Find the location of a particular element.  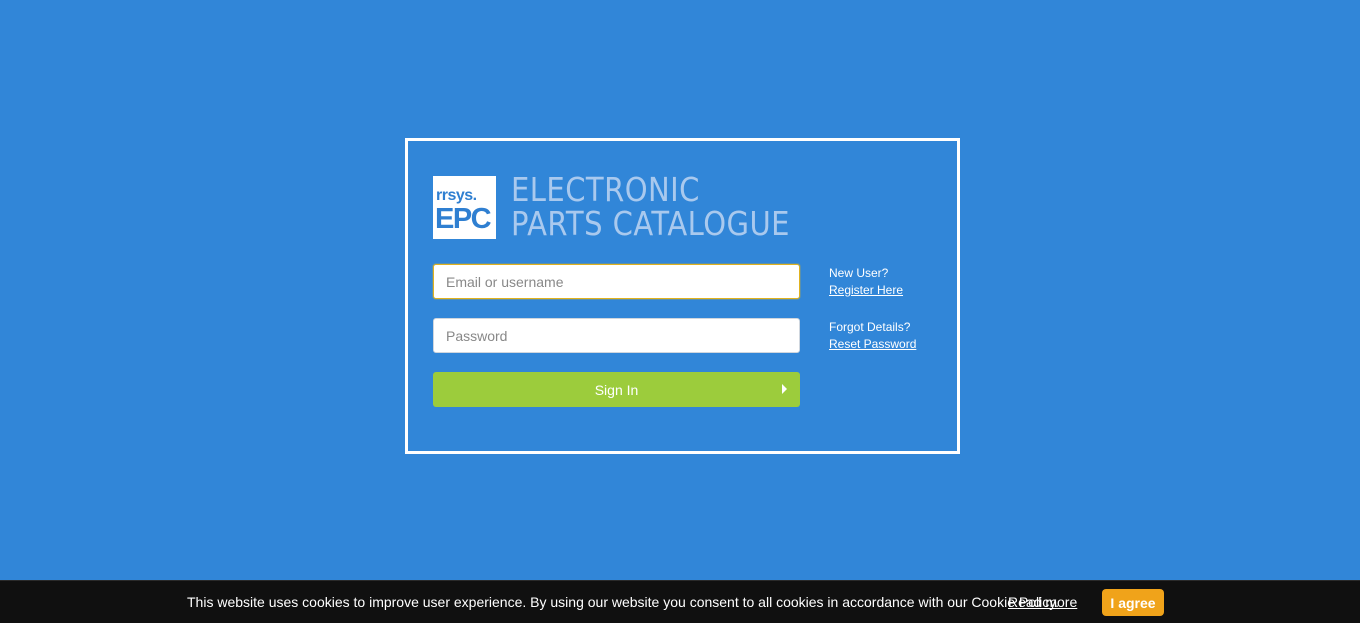

sign-in-label: Sign In is located at coordinates (616, 389).